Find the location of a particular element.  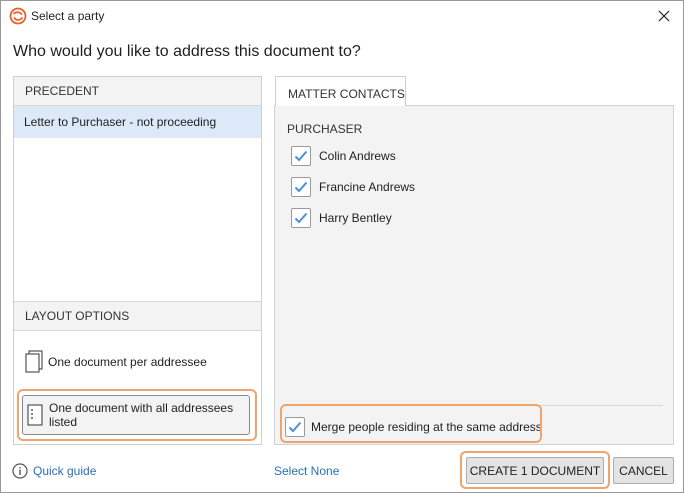

layout-option-all-addressees: One document with all addressees listed is located at coordinates (136, 415).